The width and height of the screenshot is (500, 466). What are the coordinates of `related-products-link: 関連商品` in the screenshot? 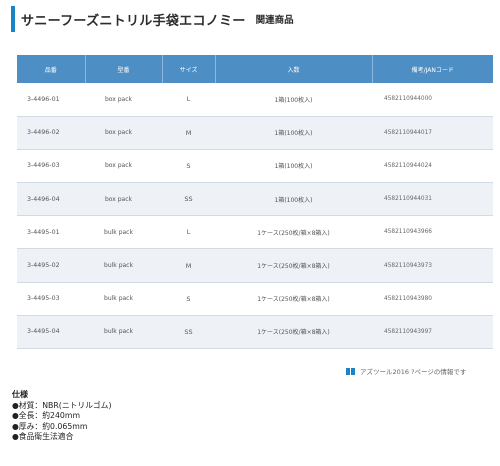 It's located at (275, 19).